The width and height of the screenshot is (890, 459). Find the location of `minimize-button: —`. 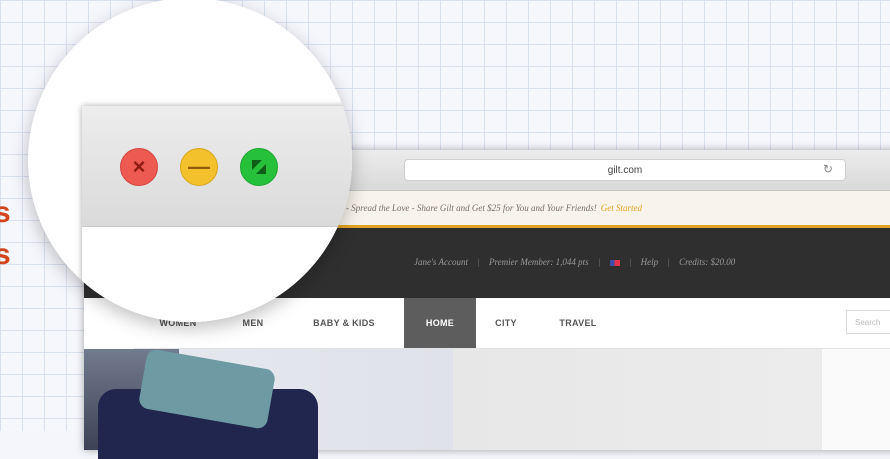

minimize-button: — is located at coordinates (199, 167).